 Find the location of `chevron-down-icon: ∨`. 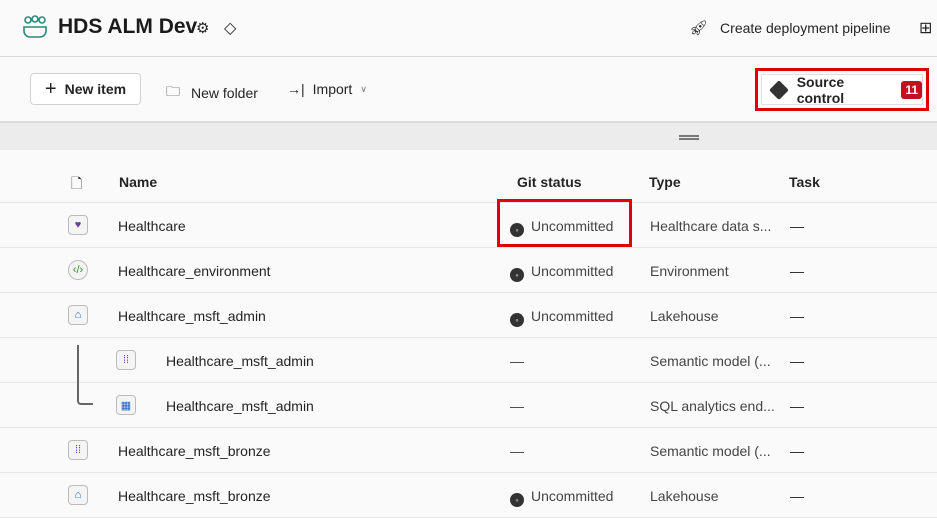

chevron-down-icon: ∨ is located at coordinates (363, 88).